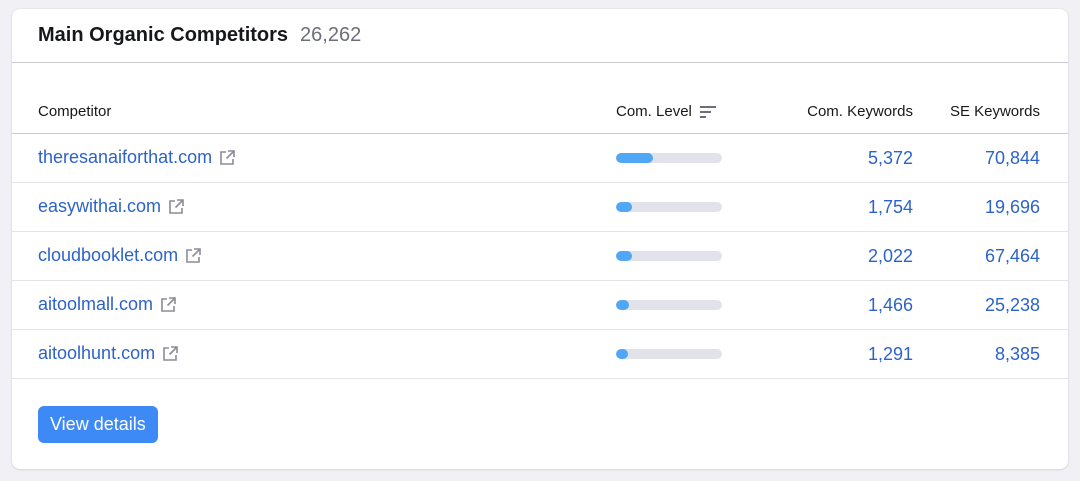  Describe the element at coordinates (860, 111) in the screenshot. I see `column-header-com-keywords: Com. Keywords` at that location.